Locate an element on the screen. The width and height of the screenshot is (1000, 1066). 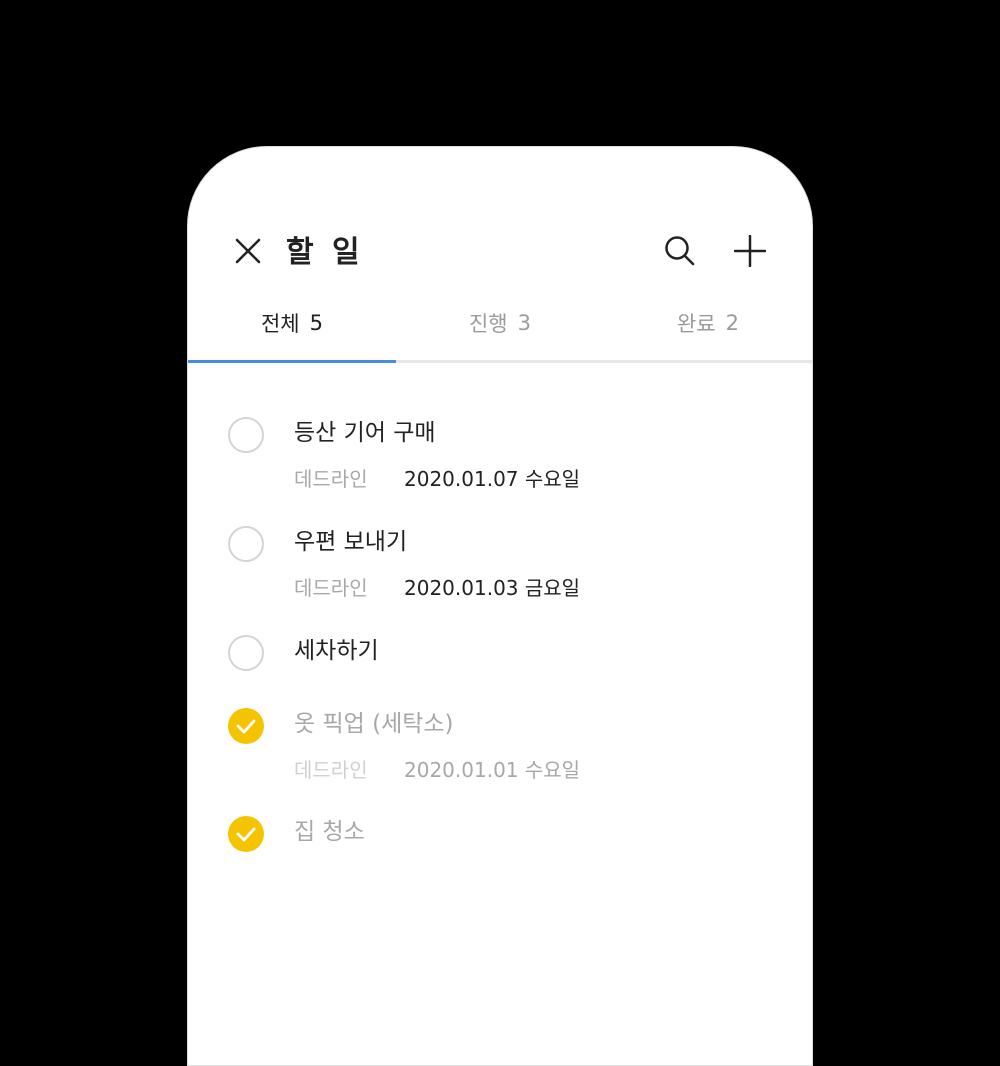
close-icon is located at coordinates (248, 251).